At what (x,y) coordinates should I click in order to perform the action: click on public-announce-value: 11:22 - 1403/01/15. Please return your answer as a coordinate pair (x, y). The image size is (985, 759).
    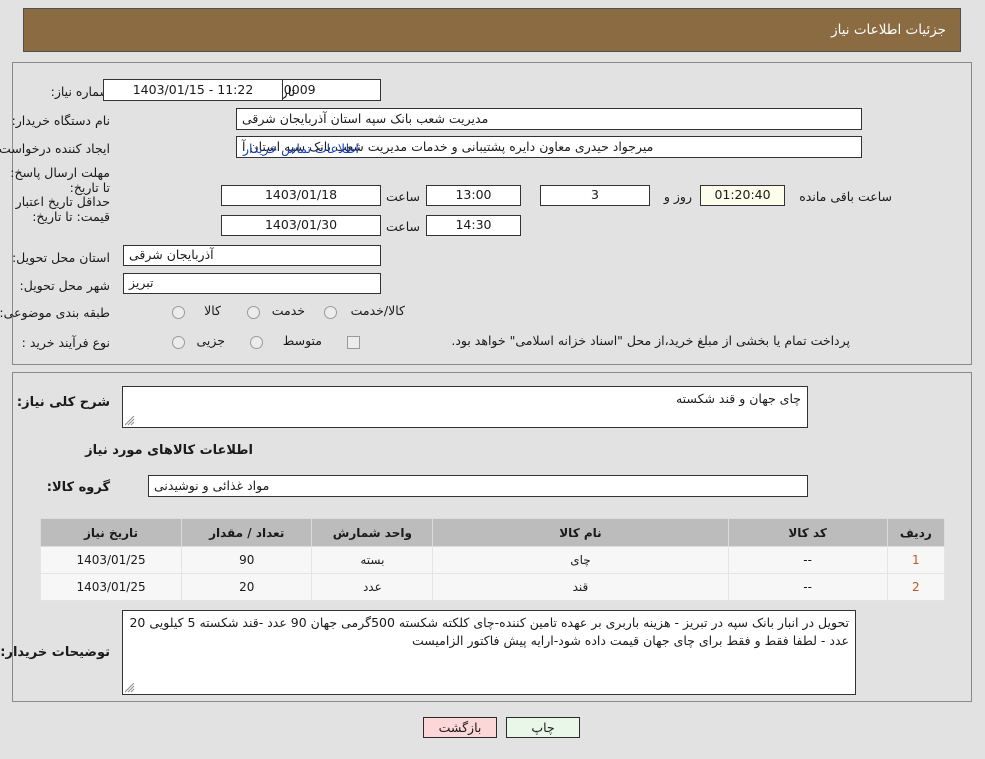
    Looking at the image, I should click on (193, 90).